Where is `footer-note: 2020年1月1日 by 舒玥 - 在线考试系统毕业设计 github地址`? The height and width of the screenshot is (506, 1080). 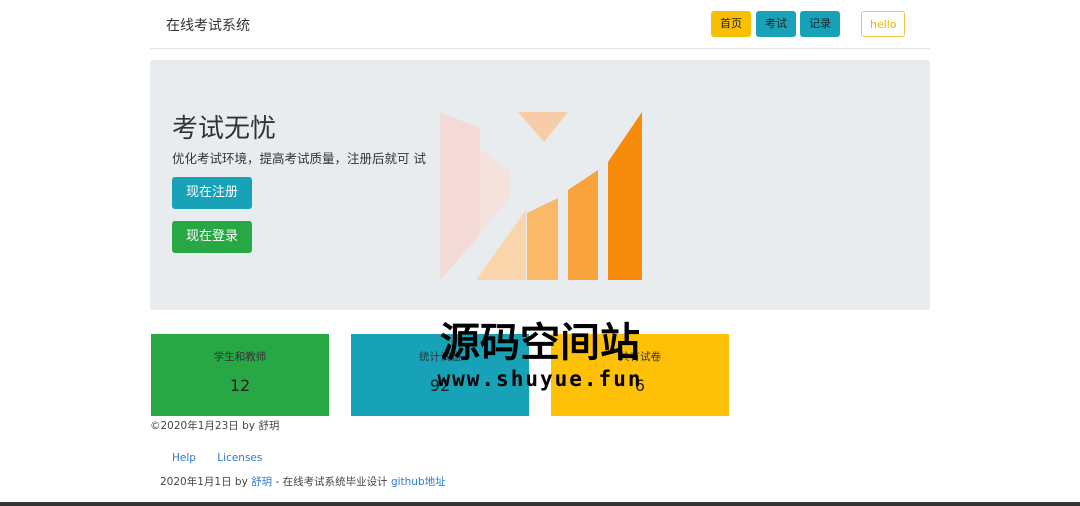
footer-note: 2020年1月1日 by 舒玥 - 在线考试系统毕业设计 github地址 is located at coordinates (303, 481).